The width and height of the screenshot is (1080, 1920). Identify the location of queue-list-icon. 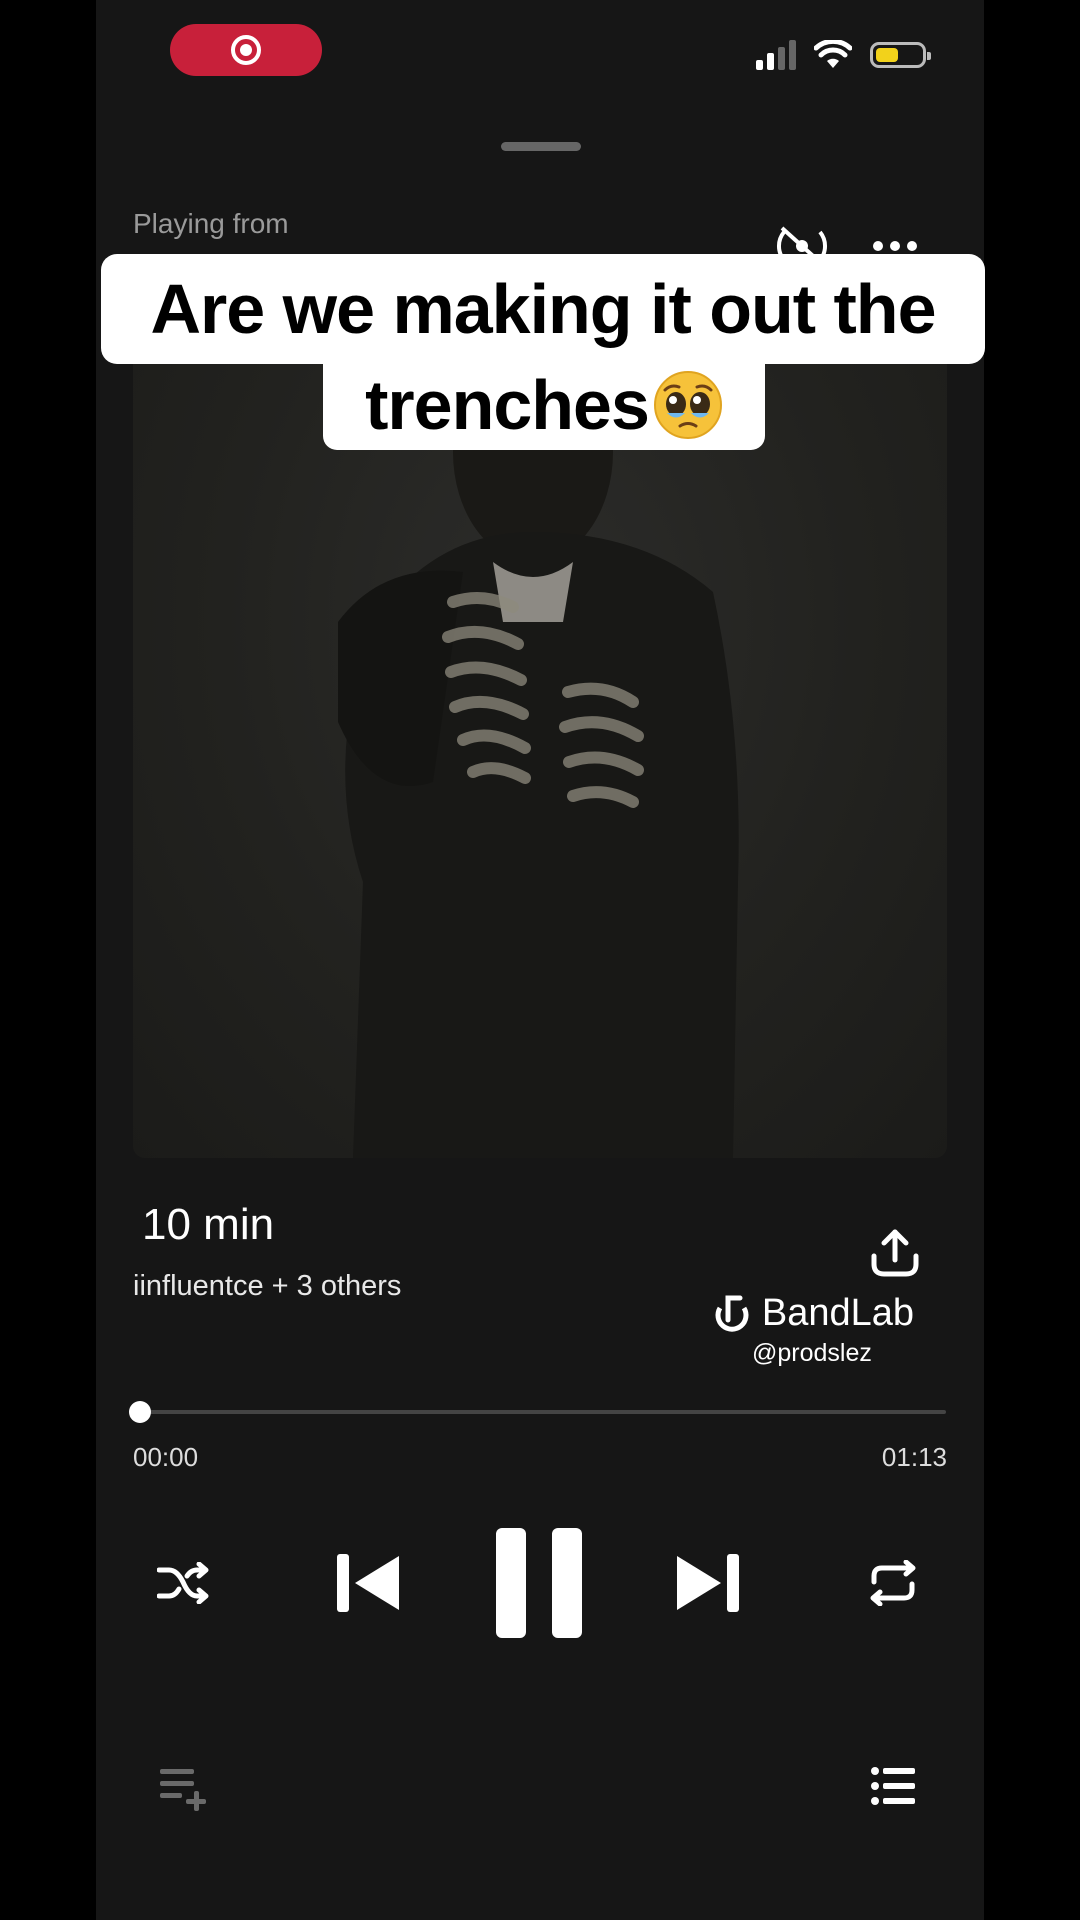
(893, 1786).